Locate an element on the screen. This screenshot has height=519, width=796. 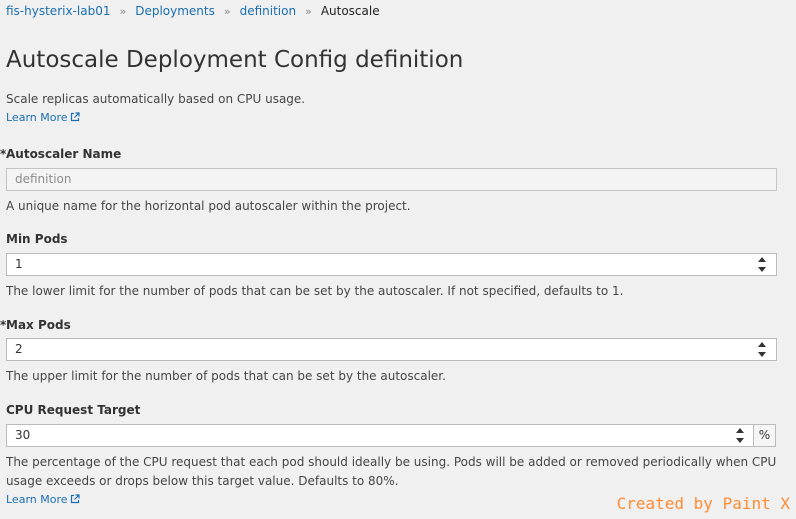
page-title: Autoscale Deployment Config definition is located at coordinates (235, 60).